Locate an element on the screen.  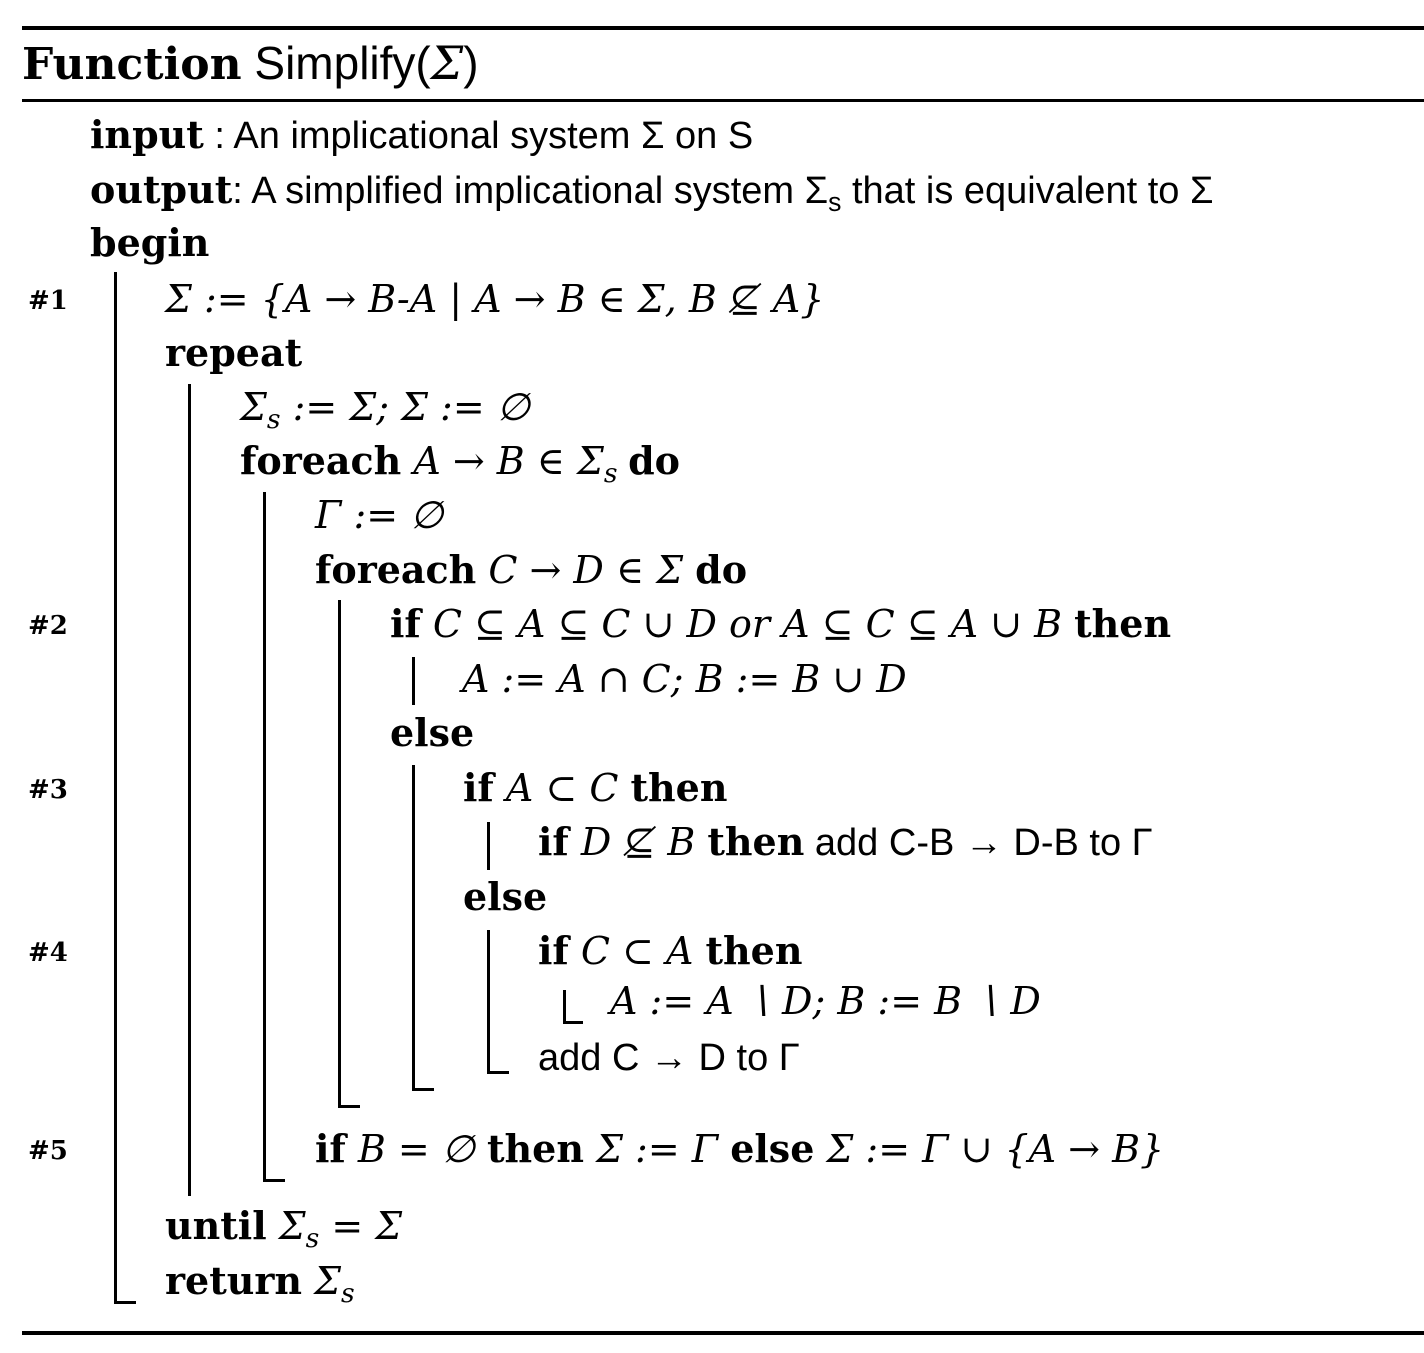
foreach1-line: foreach A → B ∈ Σs do is located at coordinates (460, 467).